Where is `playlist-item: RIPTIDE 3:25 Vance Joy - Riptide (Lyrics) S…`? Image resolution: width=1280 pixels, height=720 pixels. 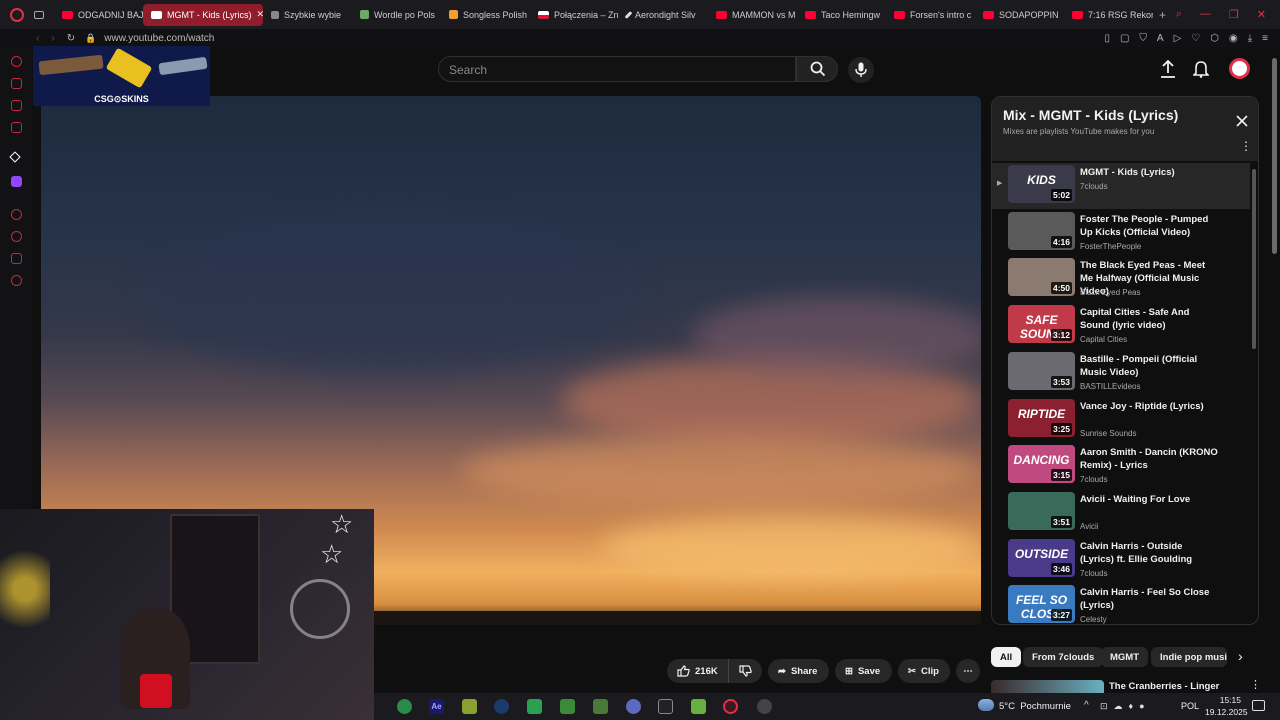
playlist-item: RIPTIDE 3:25 Vance Joy - Riptide (Lyrics) S… is located at coordinates (1121, 420).